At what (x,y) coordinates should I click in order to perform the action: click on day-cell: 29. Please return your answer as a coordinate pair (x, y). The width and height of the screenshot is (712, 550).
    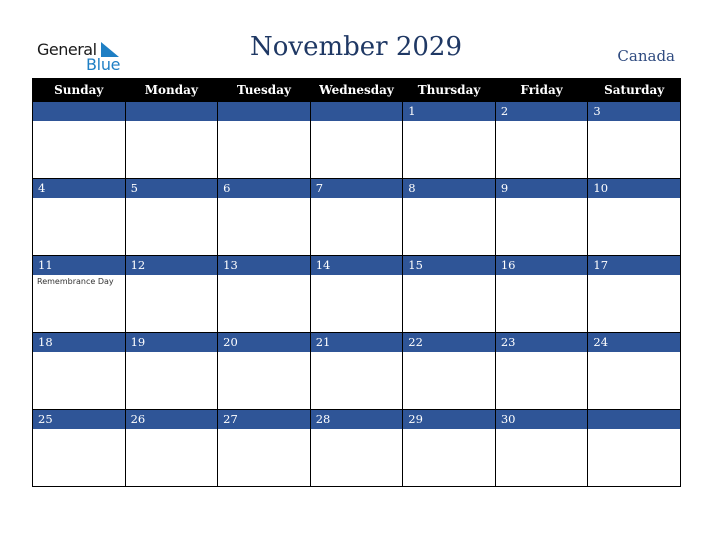
    Looking at the image, I should click on (449, 448).